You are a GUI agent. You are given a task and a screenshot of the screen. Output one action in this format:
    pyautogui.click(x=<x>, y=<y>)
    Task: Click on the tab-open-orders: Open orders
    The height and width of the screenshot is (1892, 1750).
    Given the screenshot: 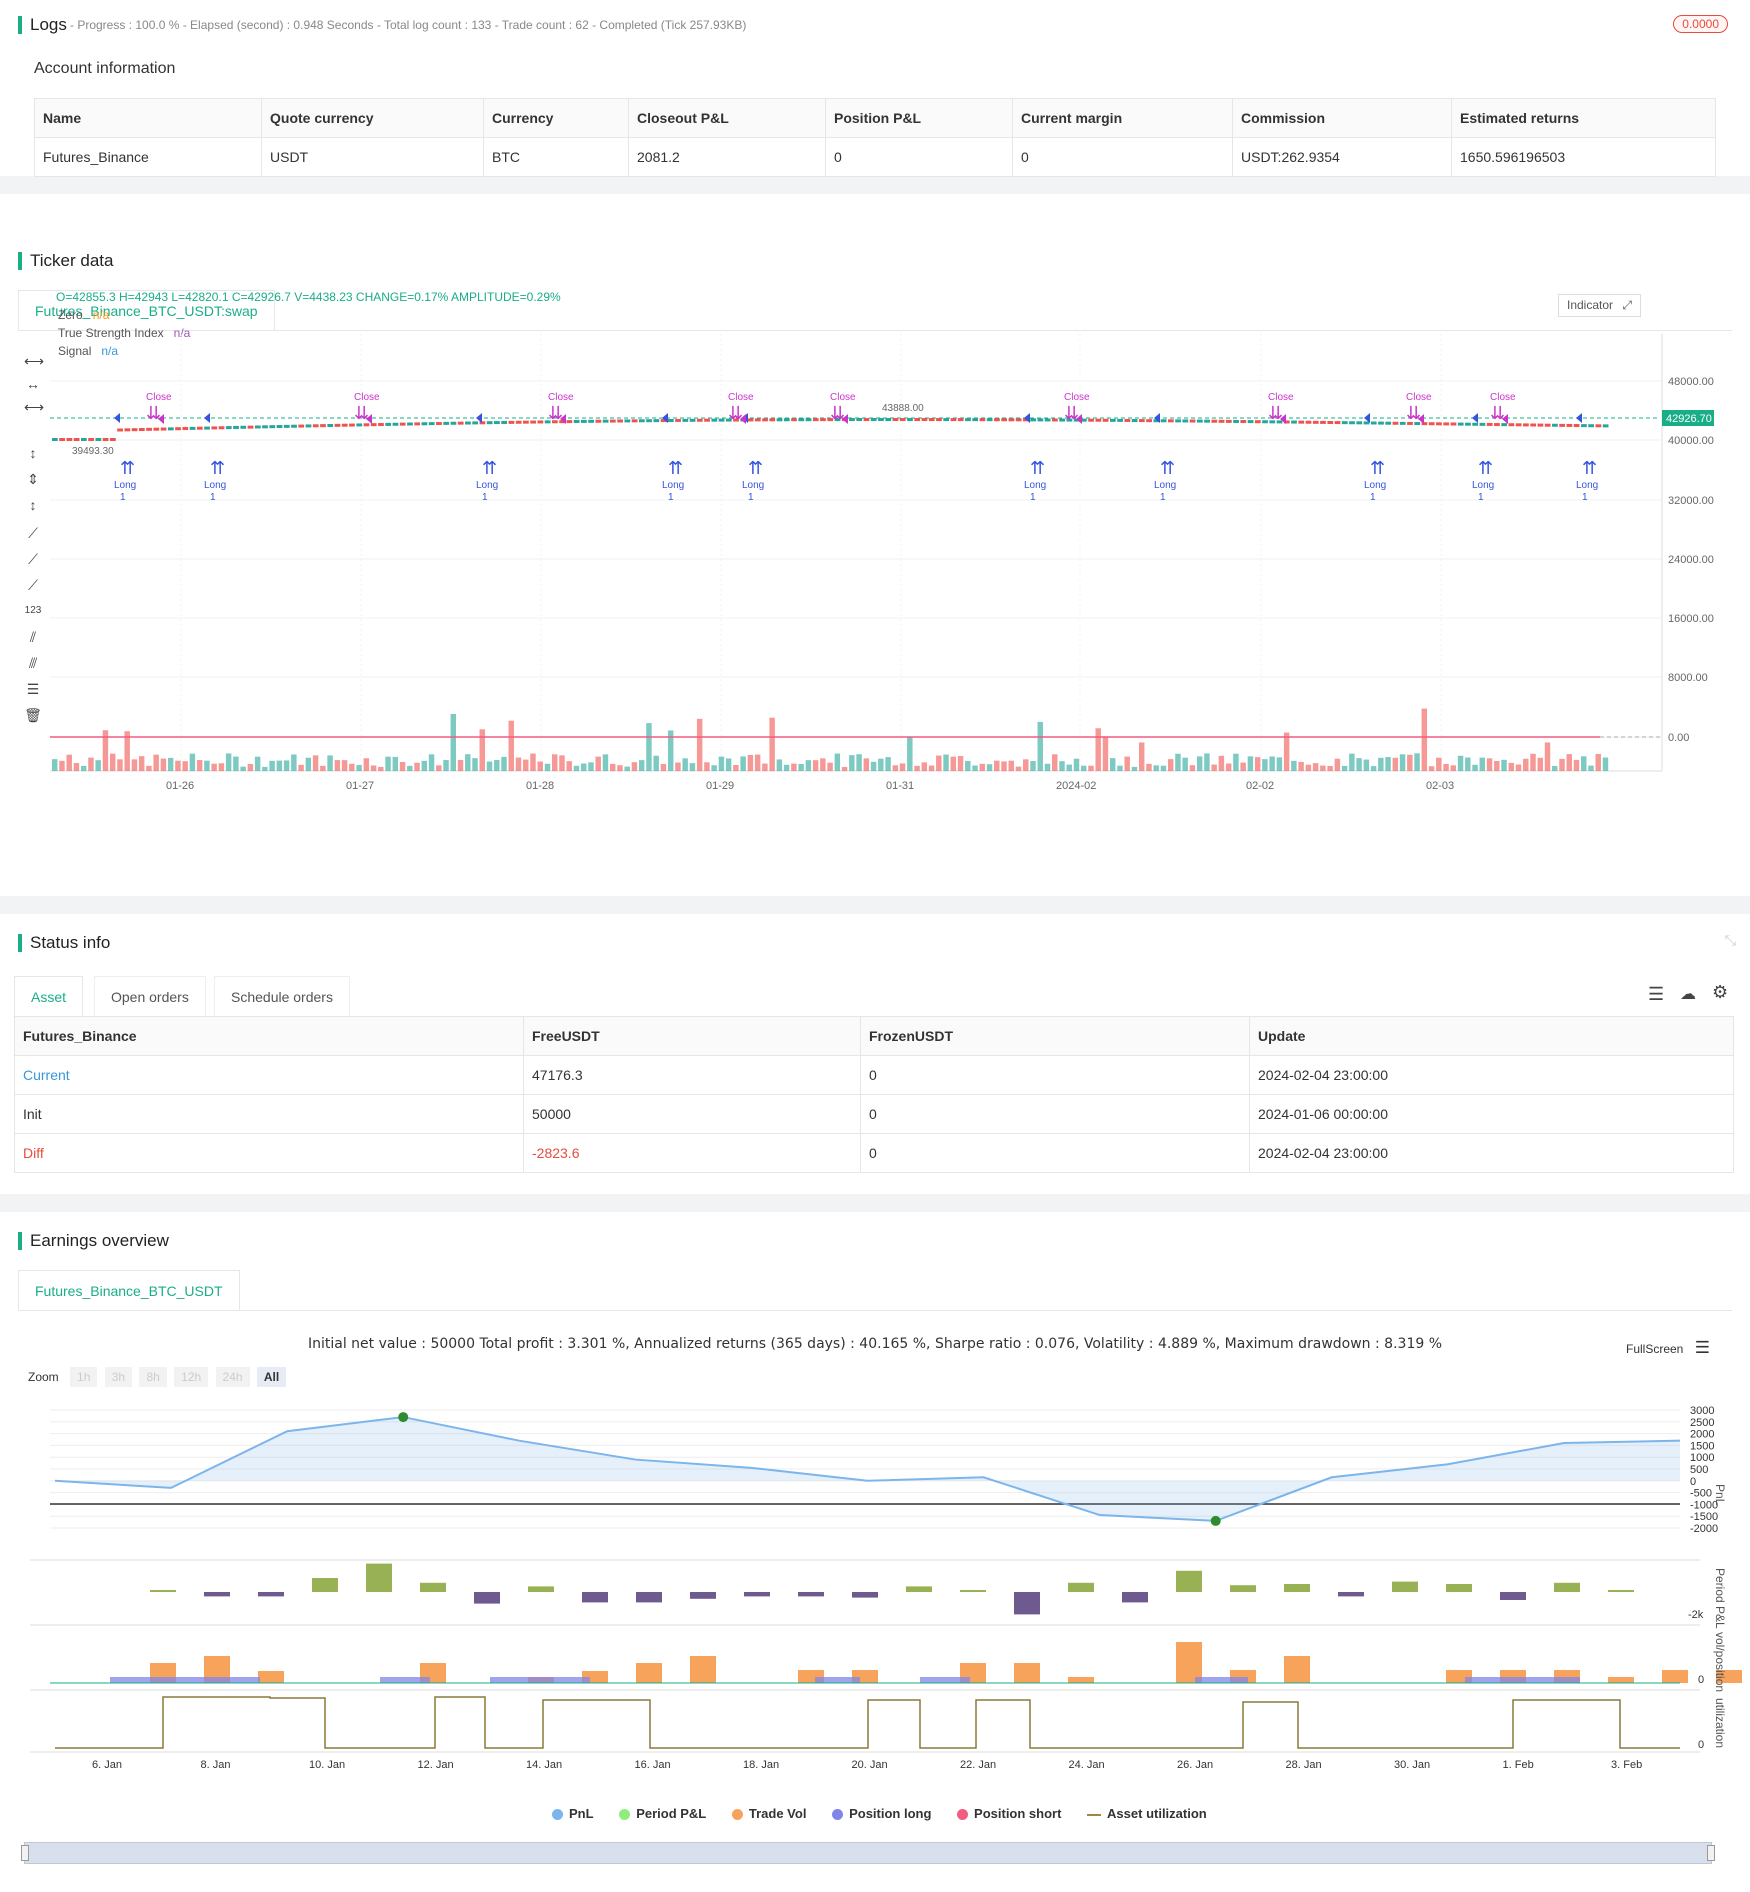 What is the action you would take?
    pyautogui.click(x=150, y=996)
    